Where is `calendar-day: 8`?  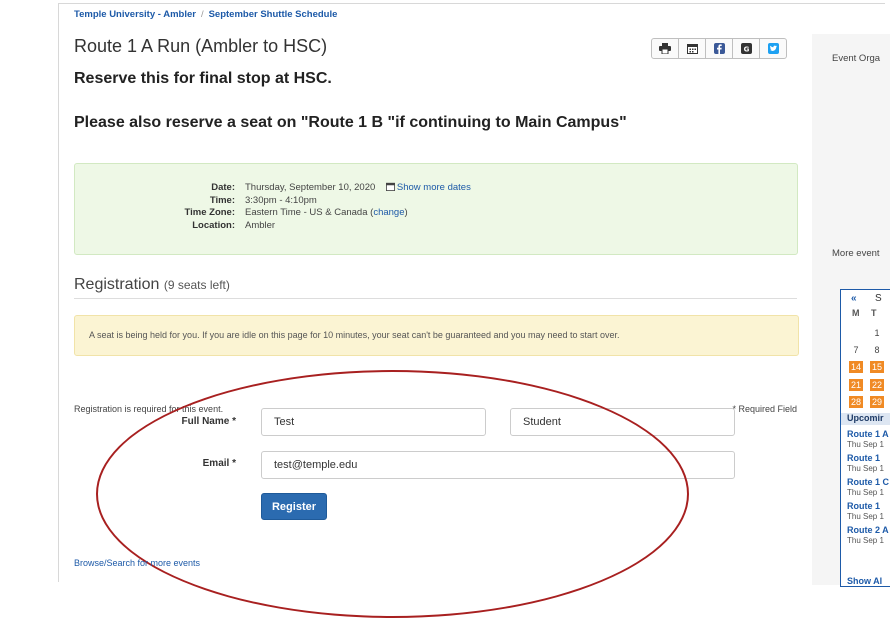 calendar-day: 8 is located at coordinates (877, 350).